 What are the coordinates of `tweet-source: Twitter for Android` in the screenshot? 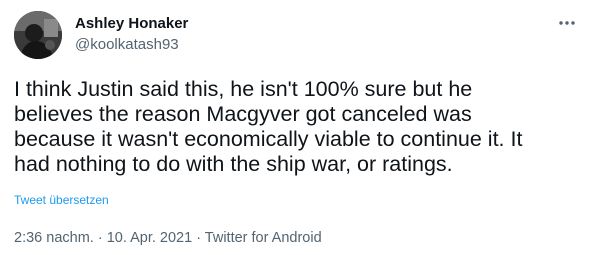 It's located at (263, 238).